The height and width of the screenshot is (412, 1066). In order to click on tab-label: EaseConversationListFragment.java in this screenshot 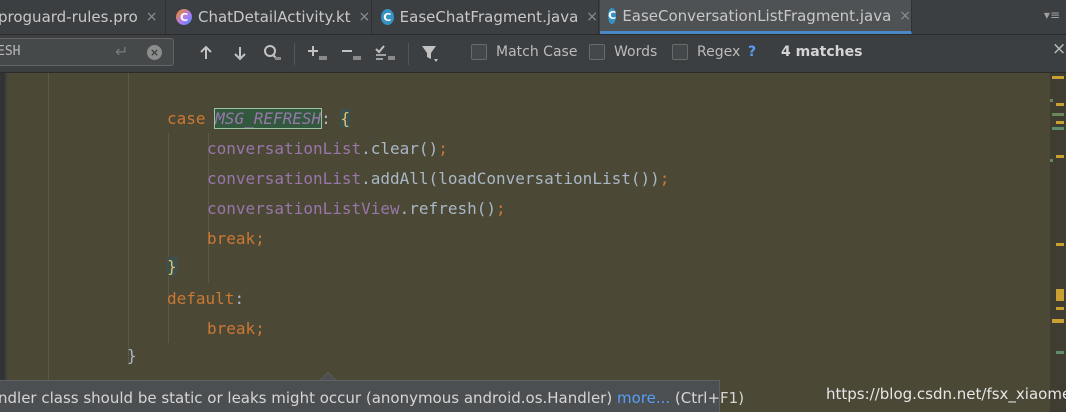, I will do `click(757, 15)`.